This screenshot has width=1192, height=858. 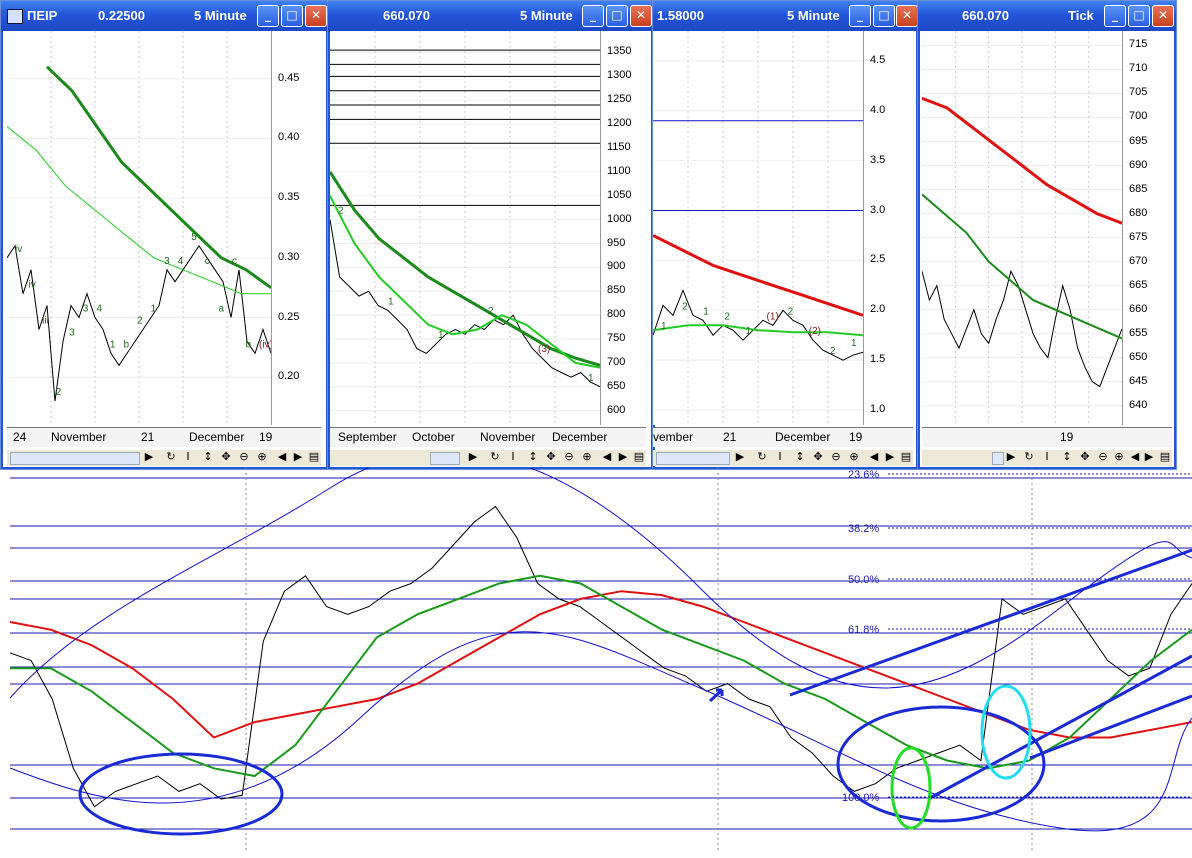 I want to click on wave-label: c, so click(x=234, y=261).